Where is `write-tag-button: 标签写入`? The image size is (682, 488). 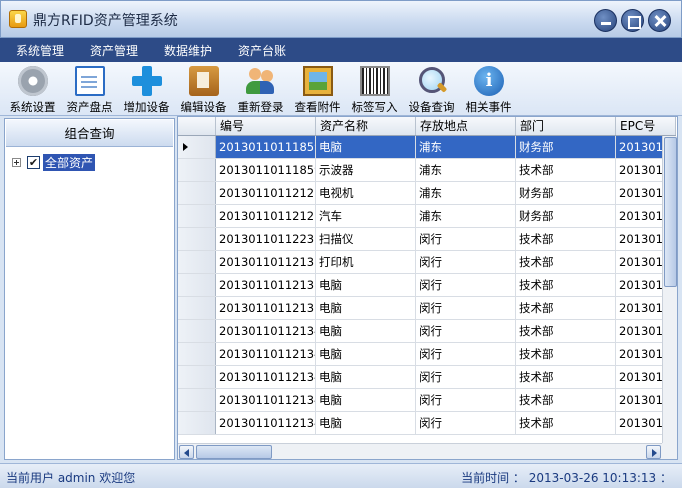 write-tag-button: 标签写入 is located at coordinates (374, 89).